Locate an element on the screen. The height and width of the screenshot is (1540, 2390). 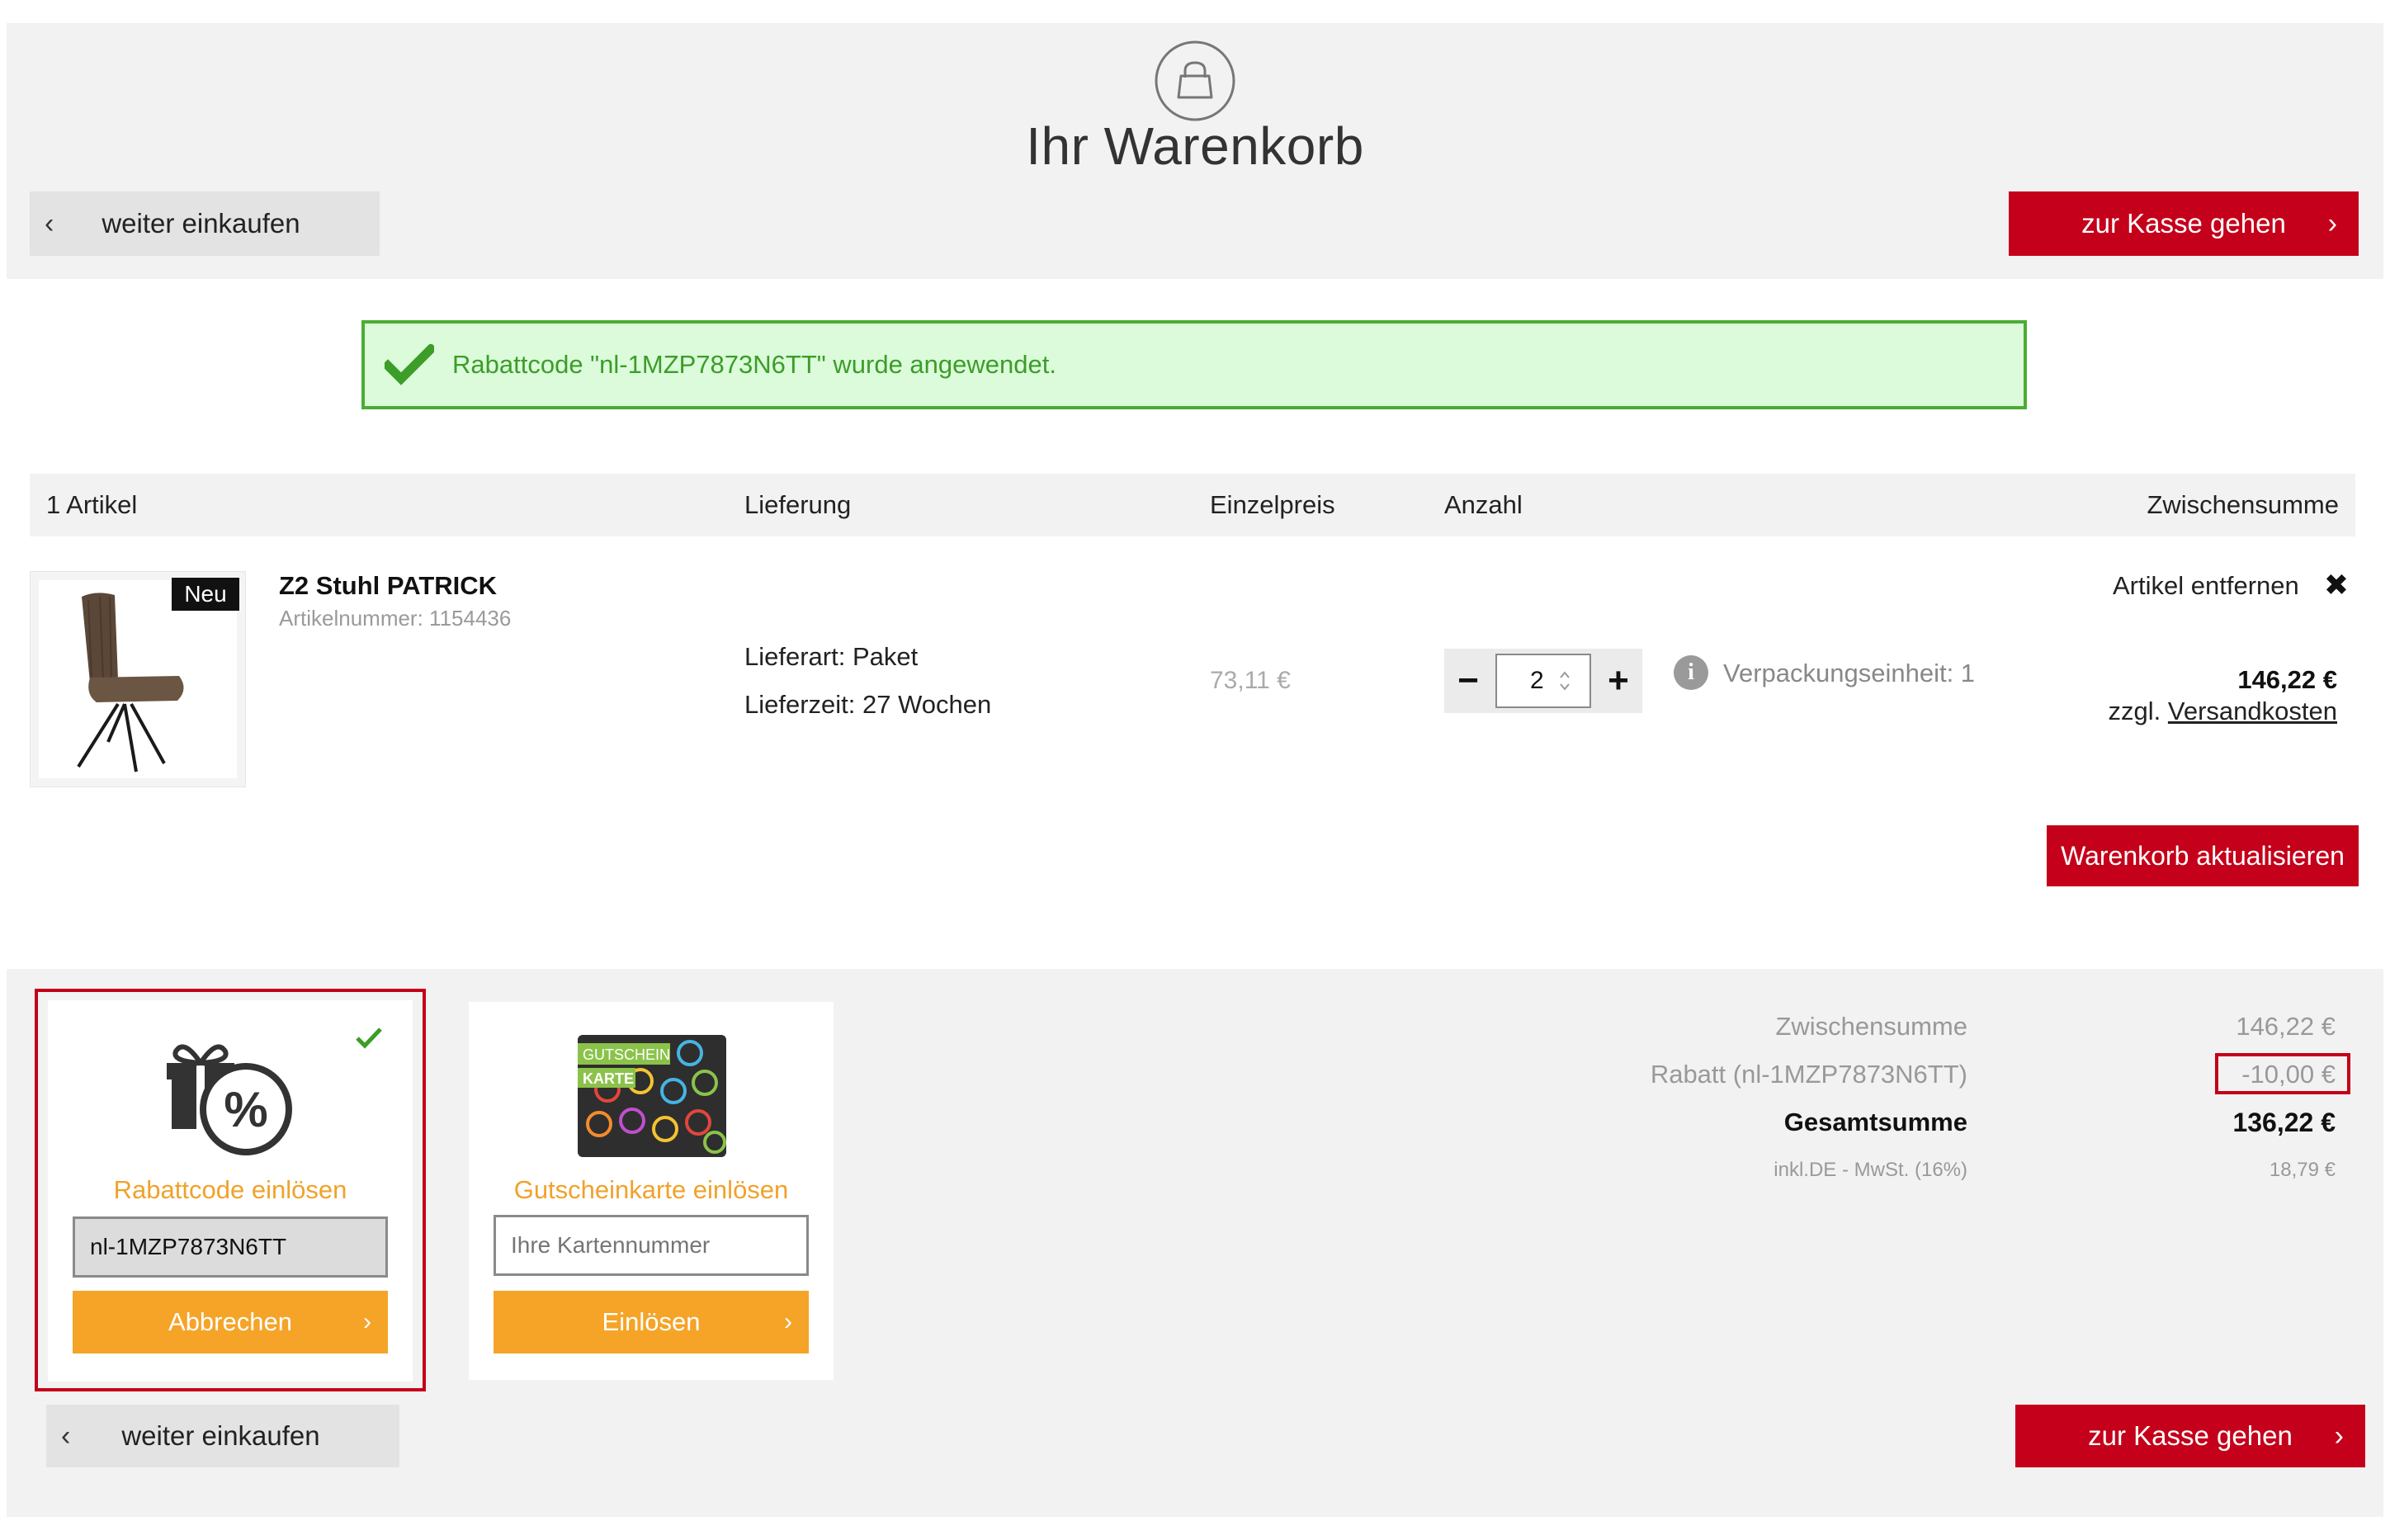
shopping-bag-icon is located at coordinates (1195, 80).